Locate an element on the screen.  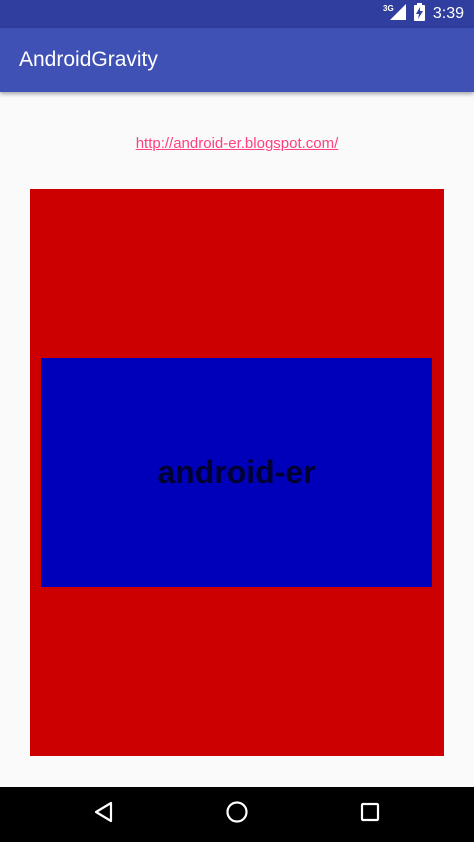
back-button is located at coordinates (104, 814).